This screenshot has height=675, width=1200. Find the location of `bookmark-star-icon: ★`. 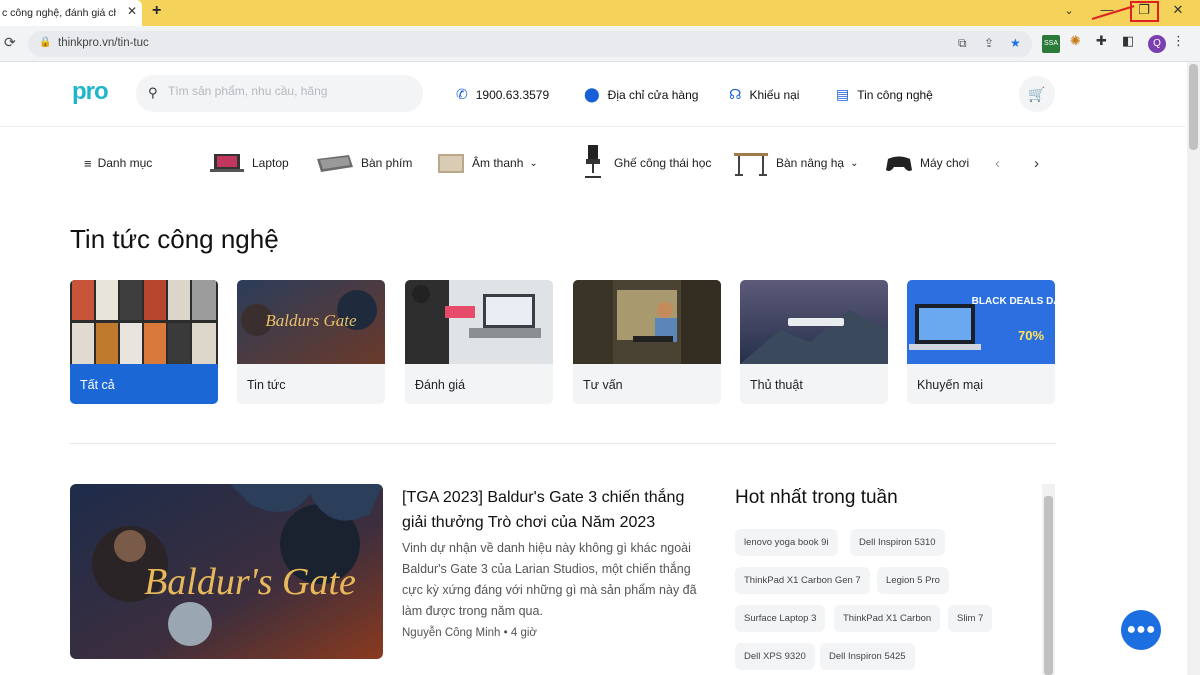

bookmark-star-icon: ★ is located at coordinates (1015, 43).